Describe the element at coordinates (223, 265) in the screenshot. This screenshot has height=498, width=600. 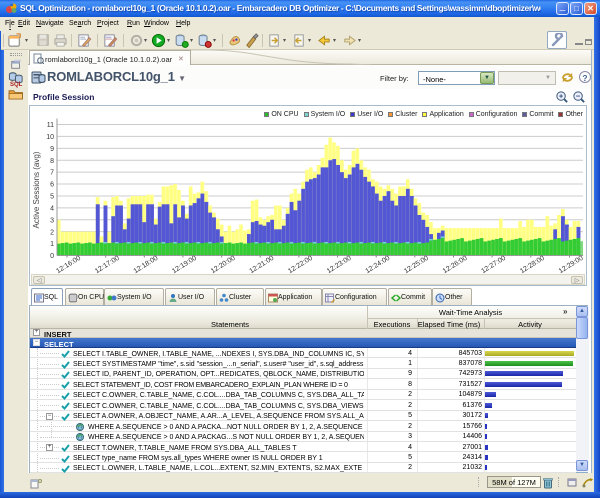
I see `svg-text: 12:20:00` at that location.